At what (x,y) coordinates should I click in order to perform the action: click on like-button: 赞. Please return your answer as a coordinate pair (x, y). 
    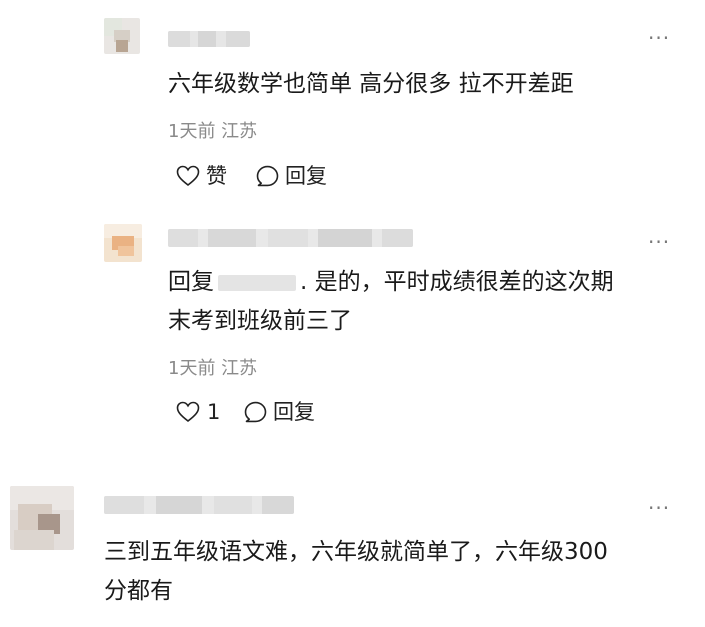
    Looking at the image, I should click on (201, 176).